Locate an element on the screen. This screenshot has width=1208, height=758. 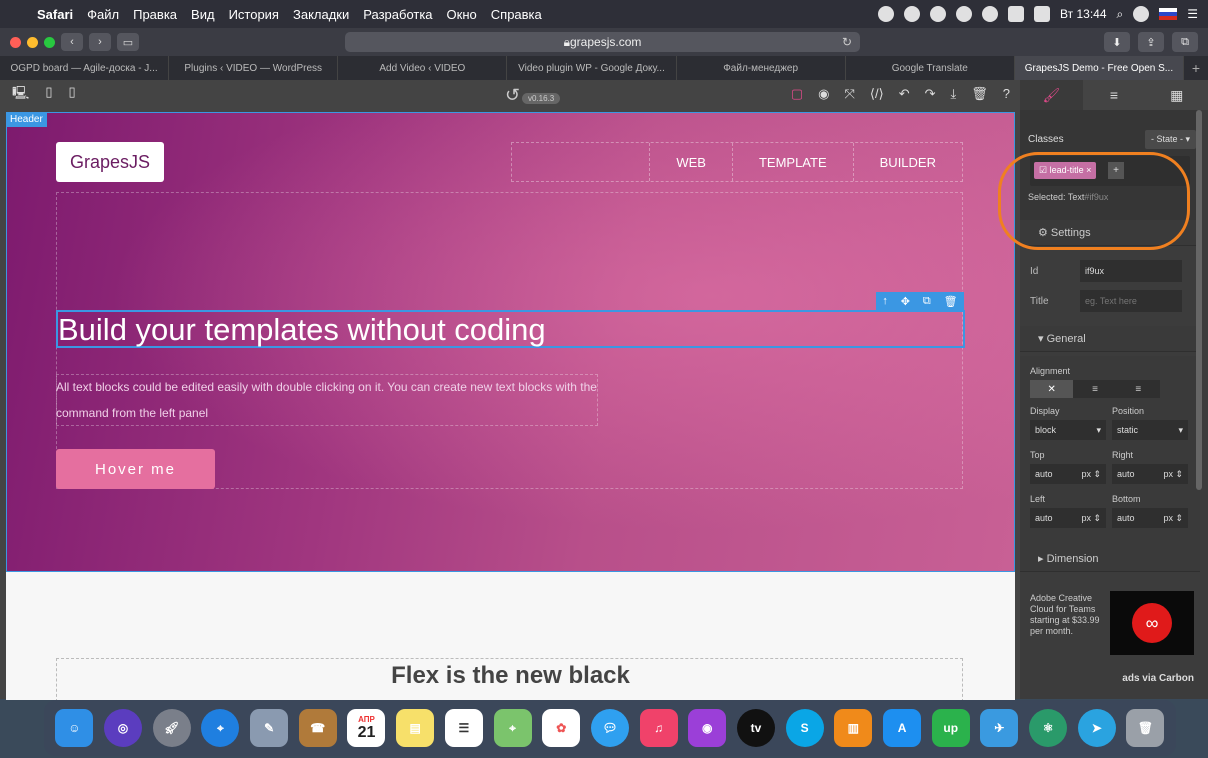
upwork-icon: up is located at coordinates (950, 728).